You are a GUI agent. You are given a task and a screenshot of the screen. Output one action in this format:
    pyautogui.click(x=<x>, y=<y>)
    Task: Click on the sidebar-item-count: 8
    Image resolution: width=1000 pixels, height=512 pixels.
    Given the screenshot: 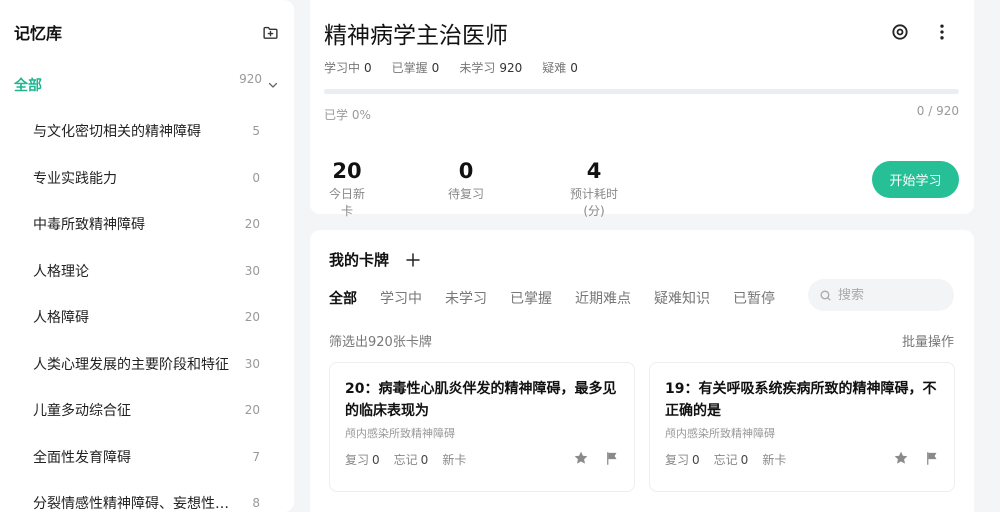 What is the action you would take?
    pyautogui.click(x=256, y=503)
    